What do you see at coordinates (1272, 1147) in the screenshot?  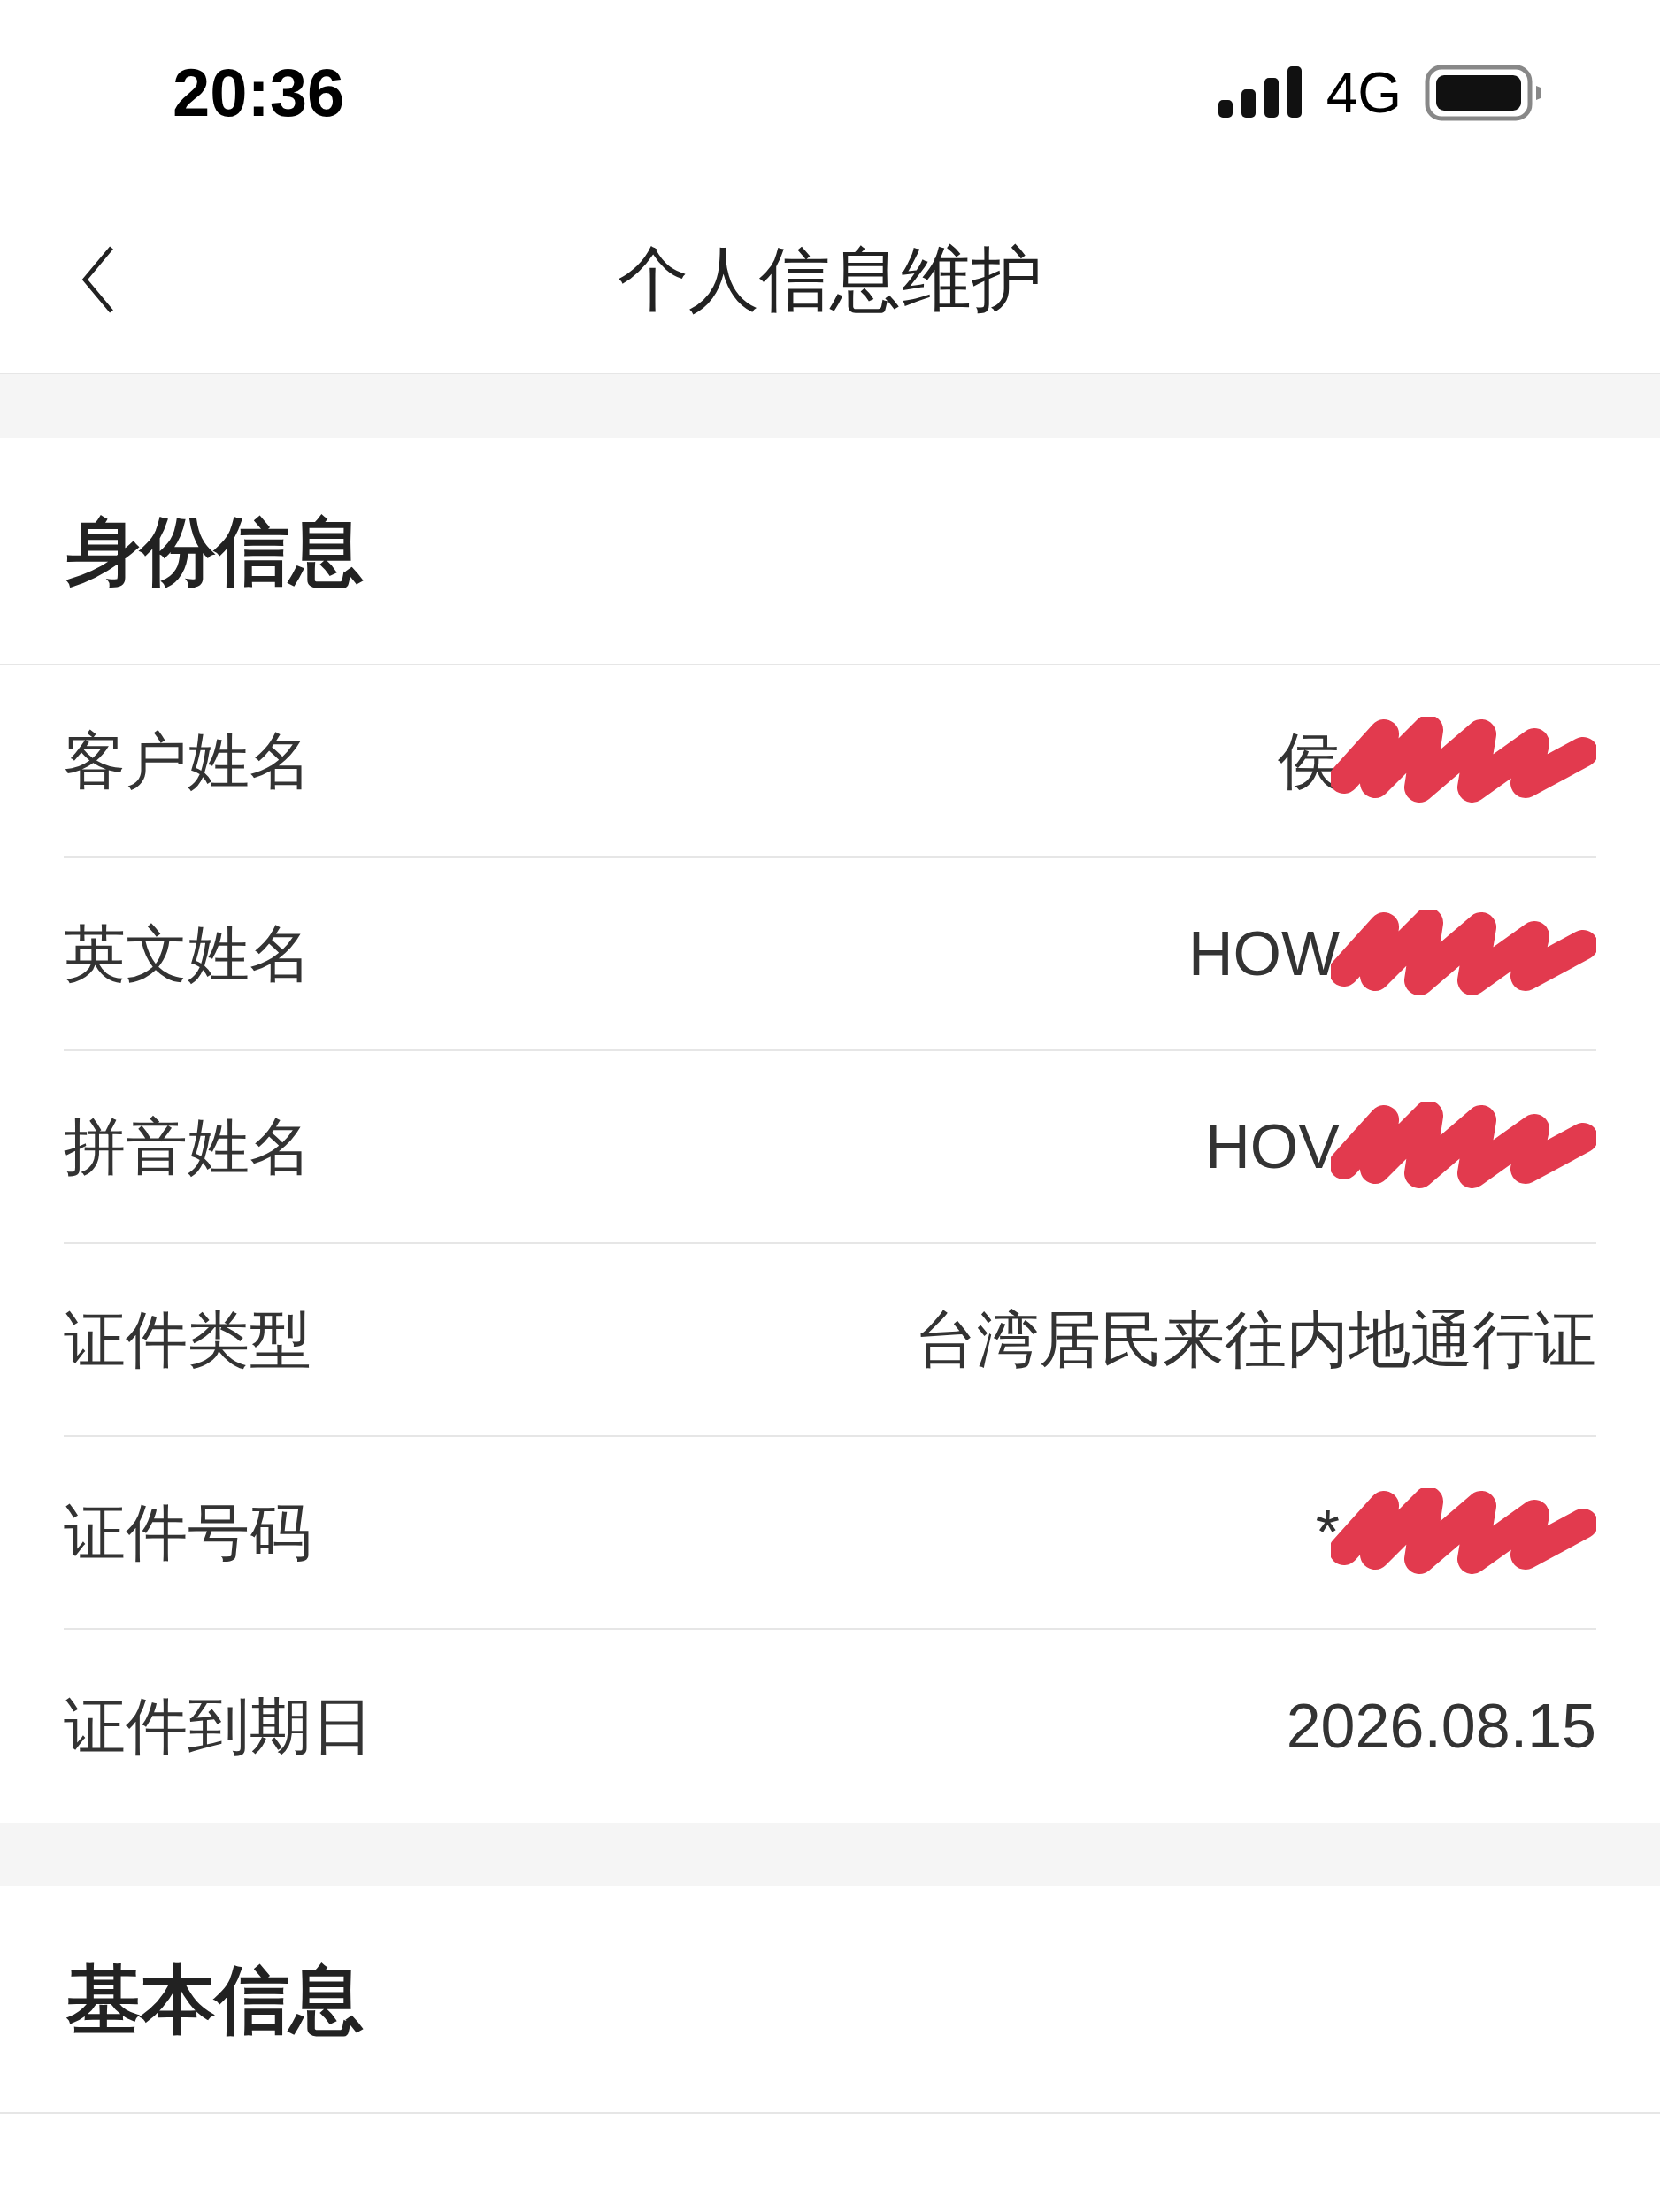 I see `field-value: HOV` at bounding box center [1272, 1147].